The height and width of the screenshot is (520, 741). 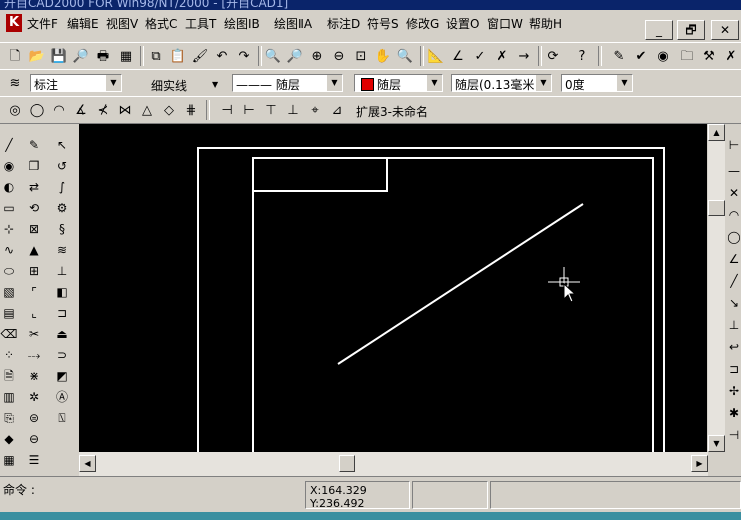 I want to click on zoom-window-icon: 🔍, so click(x=273, y=56).